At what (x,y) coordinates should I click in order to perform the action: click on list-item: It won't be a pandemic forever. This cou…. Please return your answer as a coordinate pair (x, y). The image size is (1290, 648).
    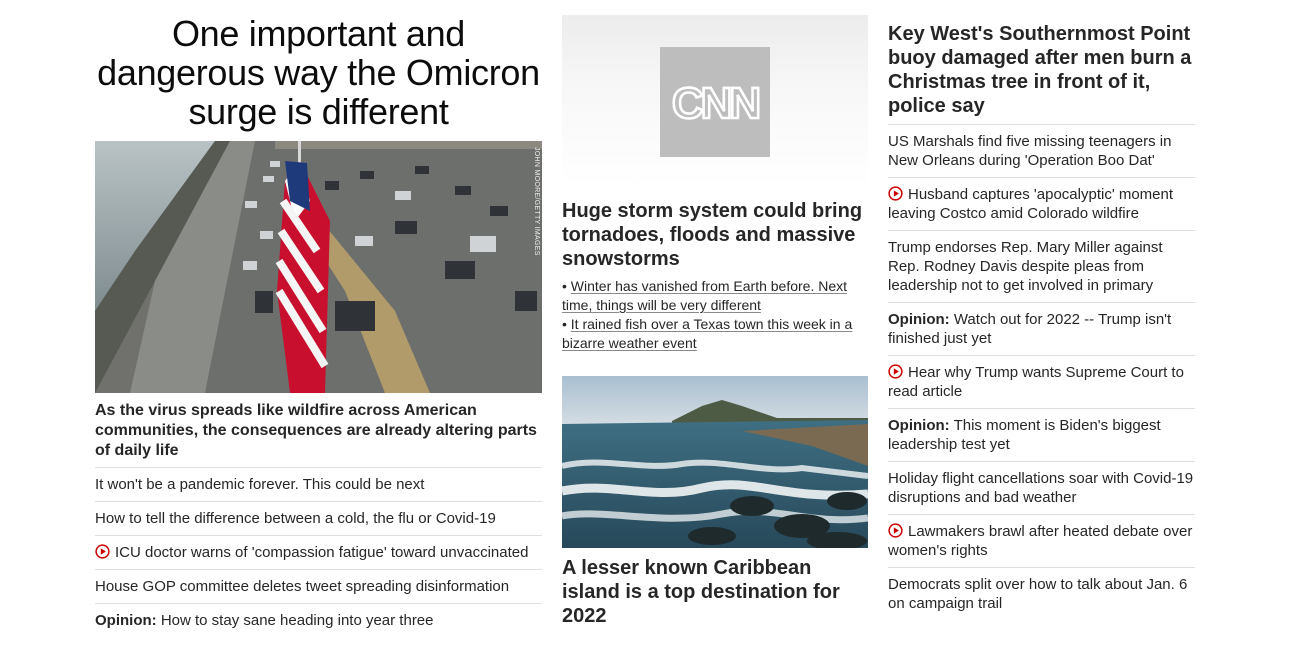
    Looking at the image, I should click on (318, 484).